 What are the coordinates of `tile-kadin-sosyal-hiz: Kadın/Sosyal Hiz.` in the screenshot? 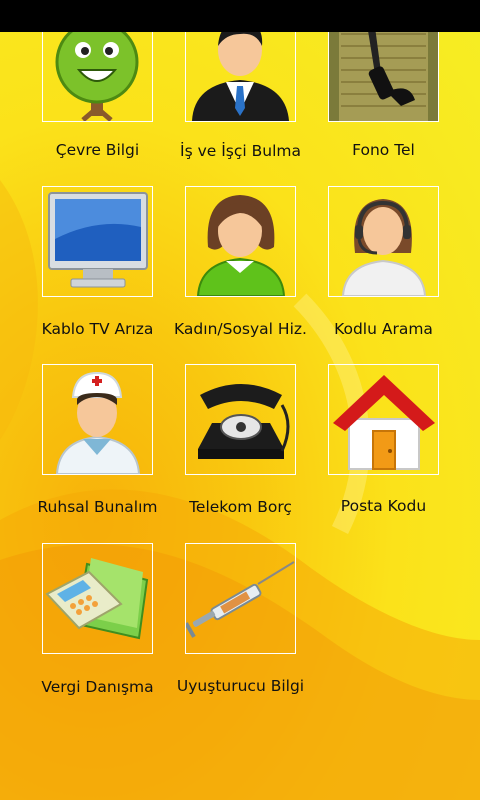 It's located at (251, 275).